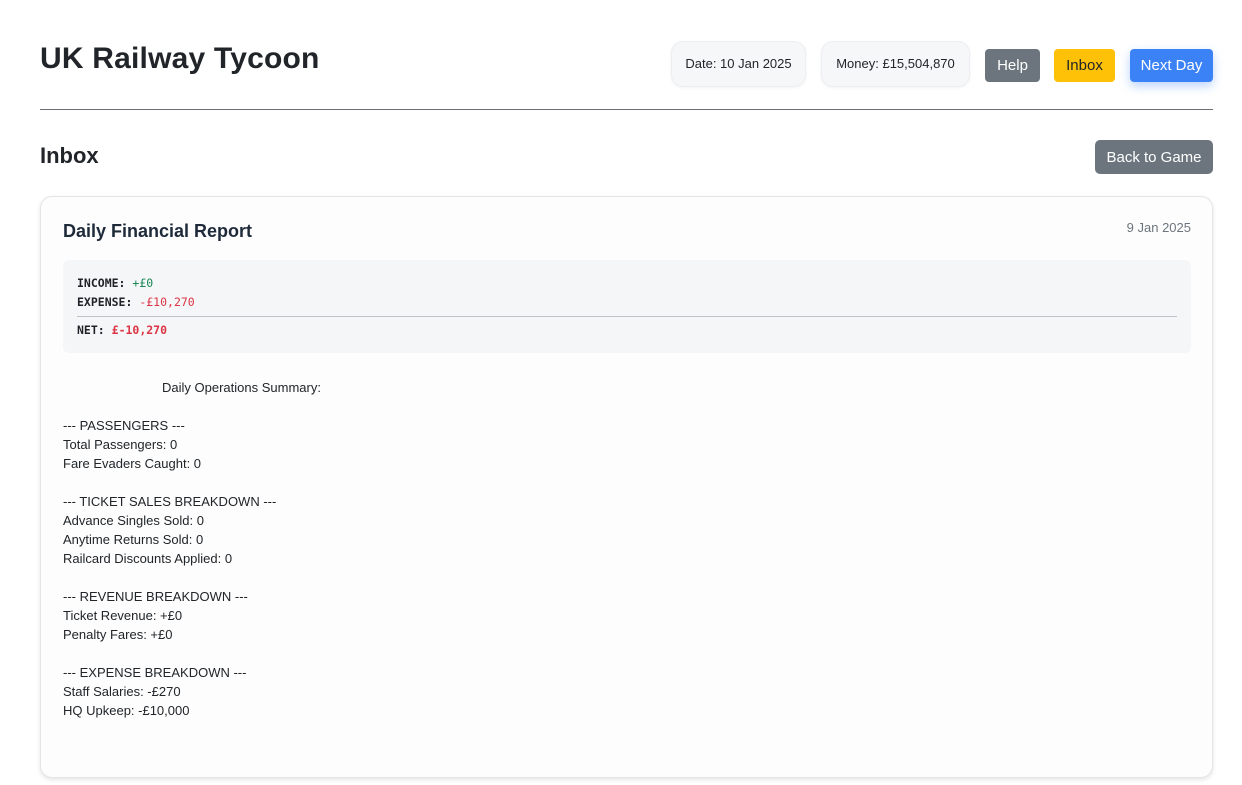  Describe the element at coordinates (91, 330) in the screenshot. I see `net-label: NET:` at that location.